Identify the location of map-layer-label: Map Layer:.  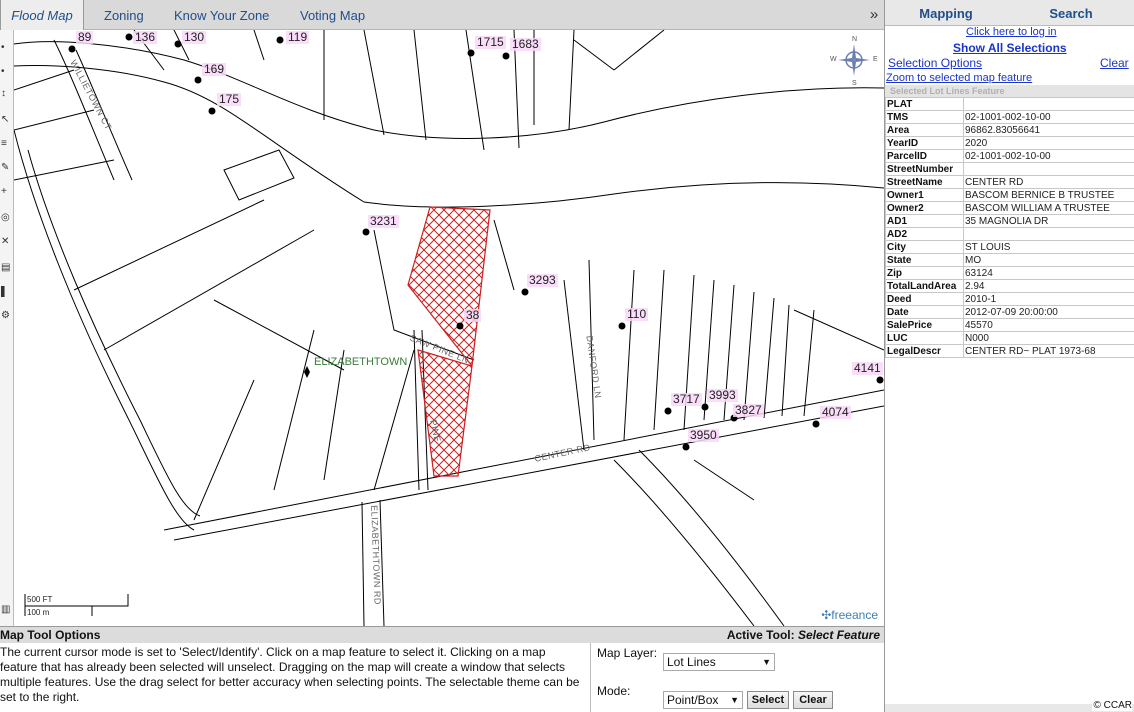
(627, 653).